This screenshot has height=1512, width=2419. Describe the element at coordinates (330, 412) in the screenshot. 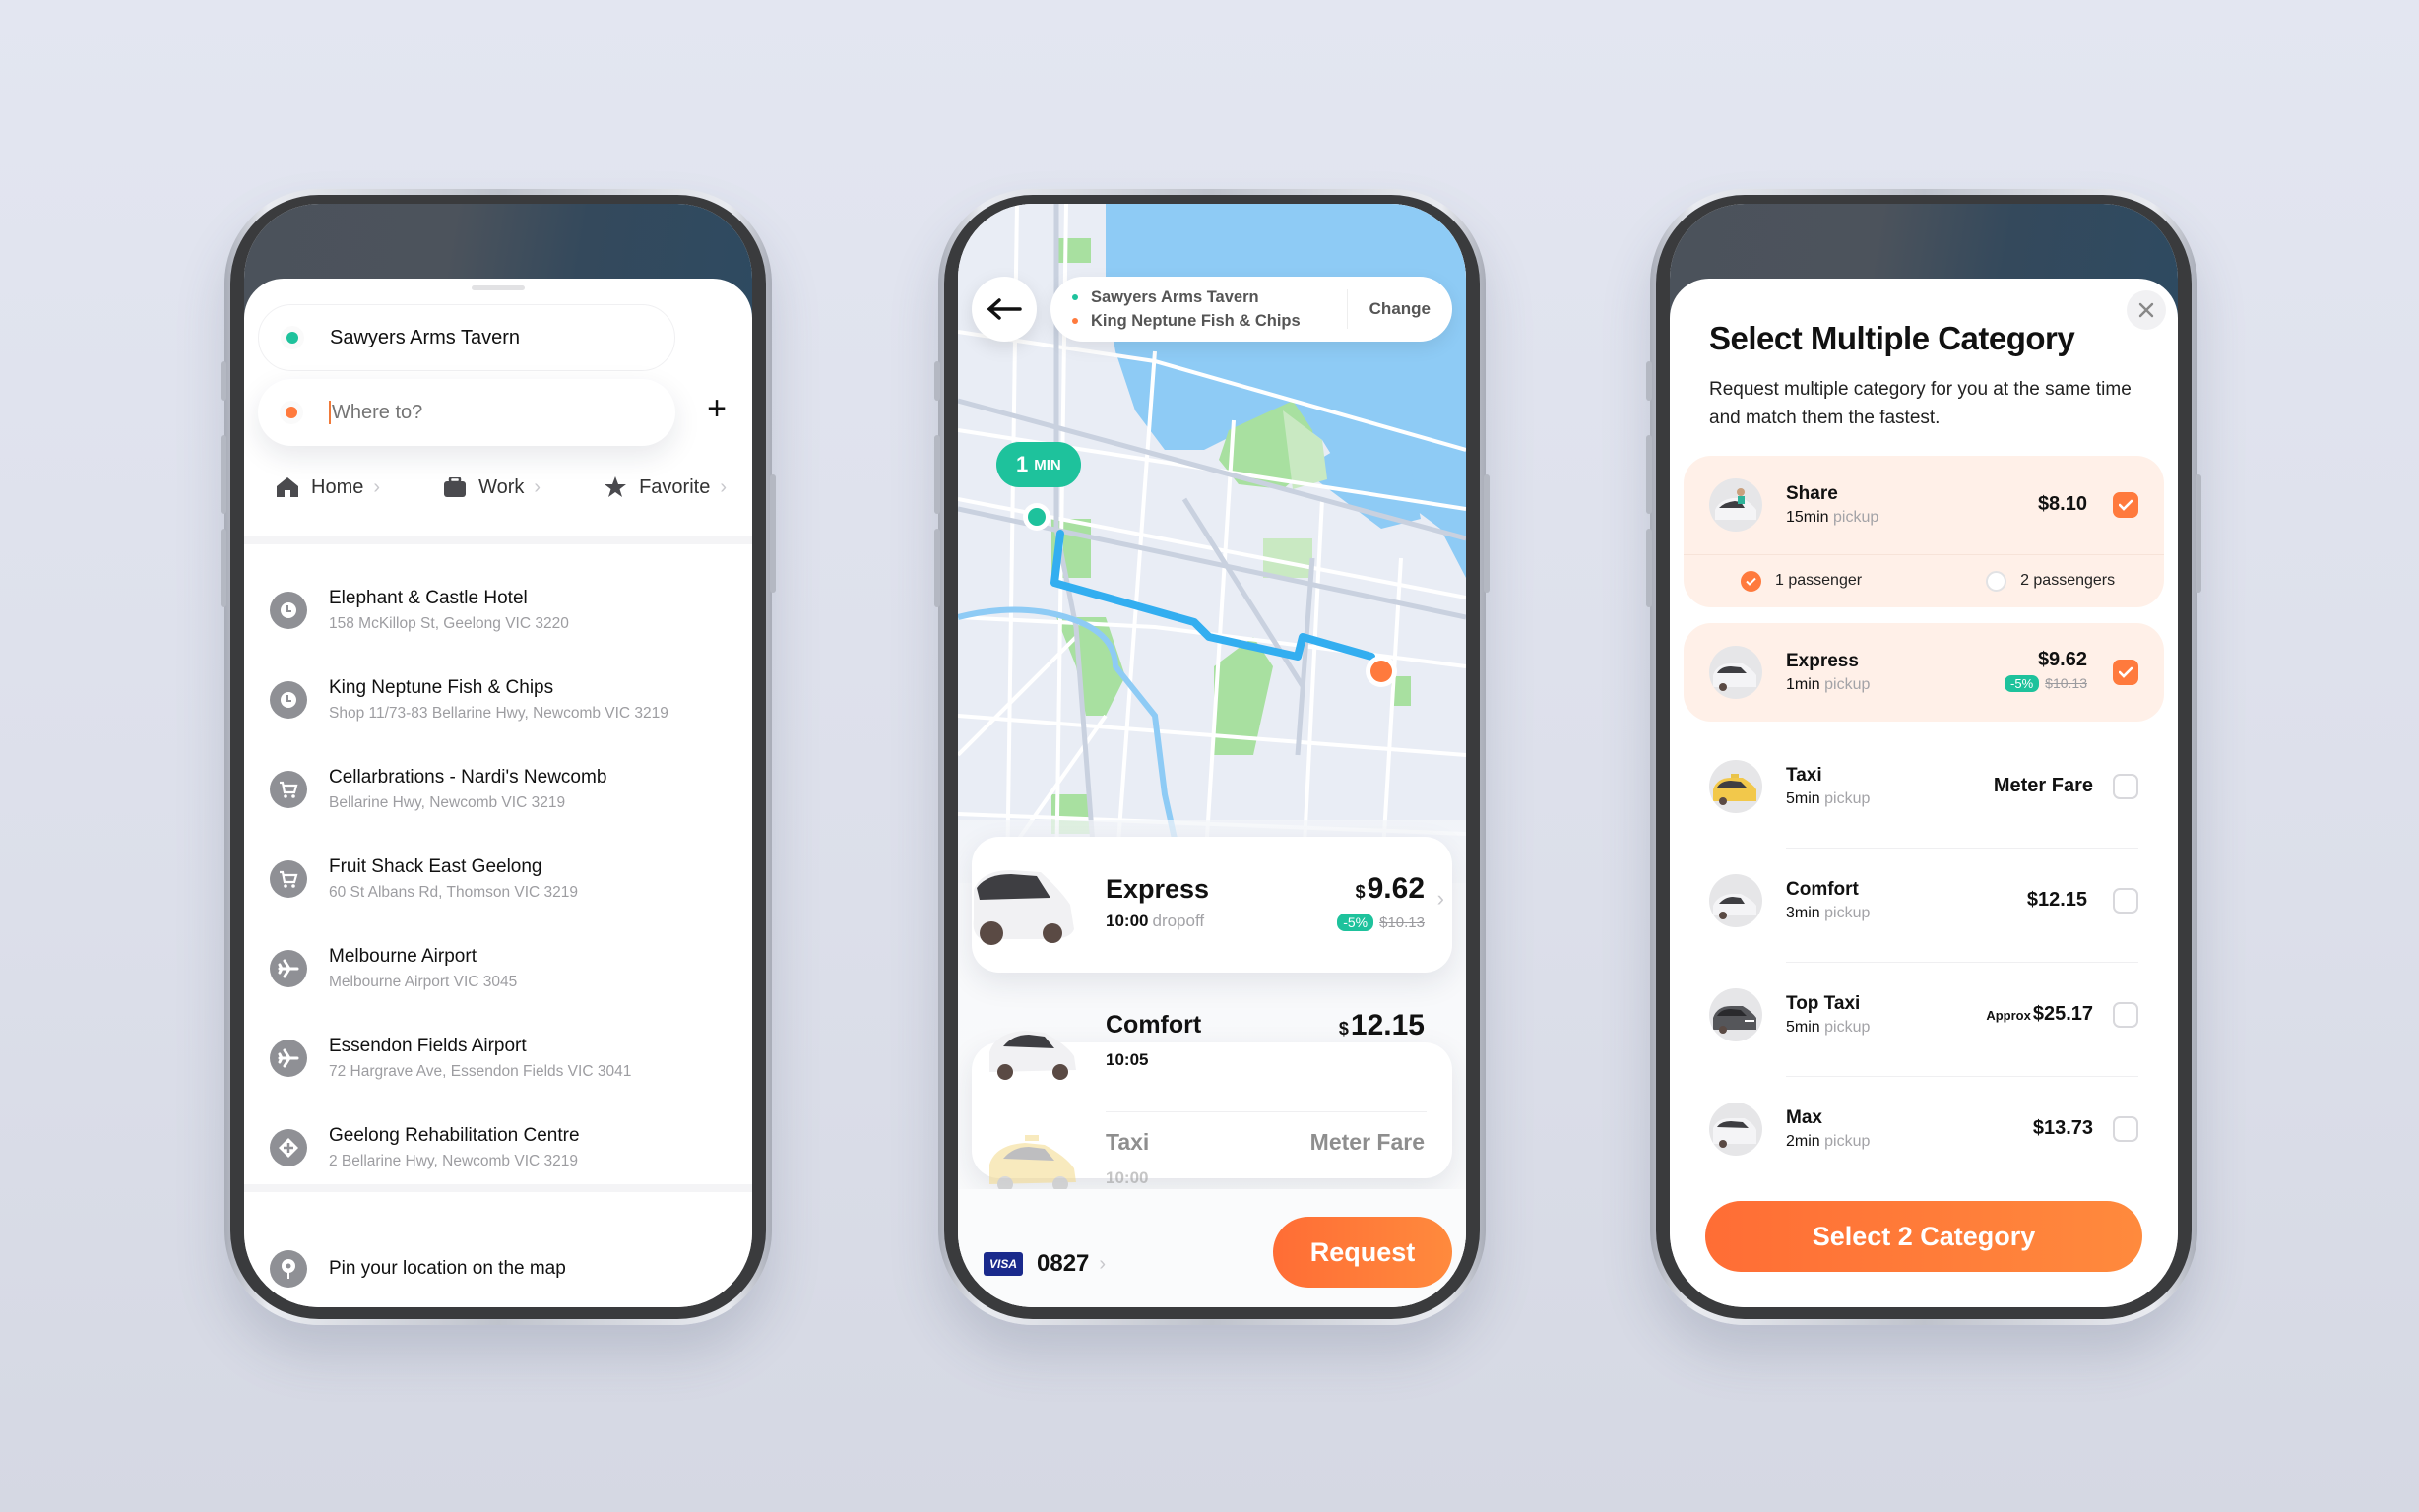

I see `text-caret` at that location.